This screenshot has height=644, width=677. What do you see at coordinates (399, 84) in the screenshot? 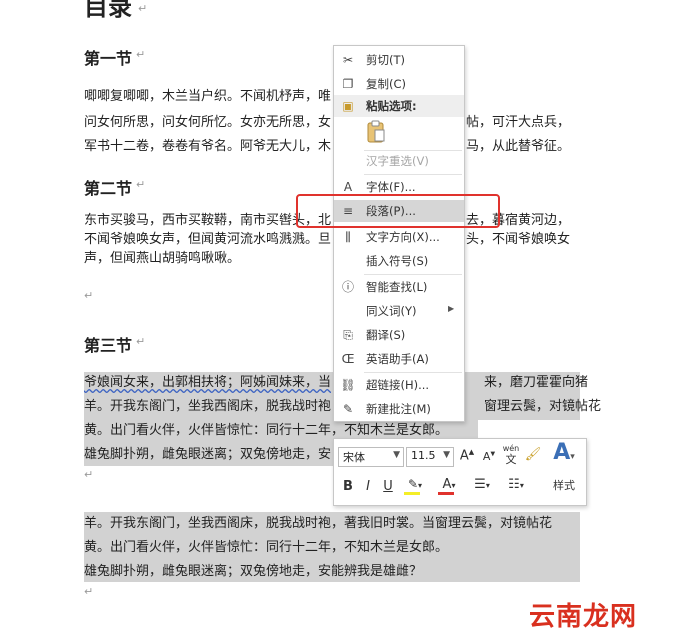
I see `menu-item-copy: ❐ 复制(C)` at bounding box center [399, 84].